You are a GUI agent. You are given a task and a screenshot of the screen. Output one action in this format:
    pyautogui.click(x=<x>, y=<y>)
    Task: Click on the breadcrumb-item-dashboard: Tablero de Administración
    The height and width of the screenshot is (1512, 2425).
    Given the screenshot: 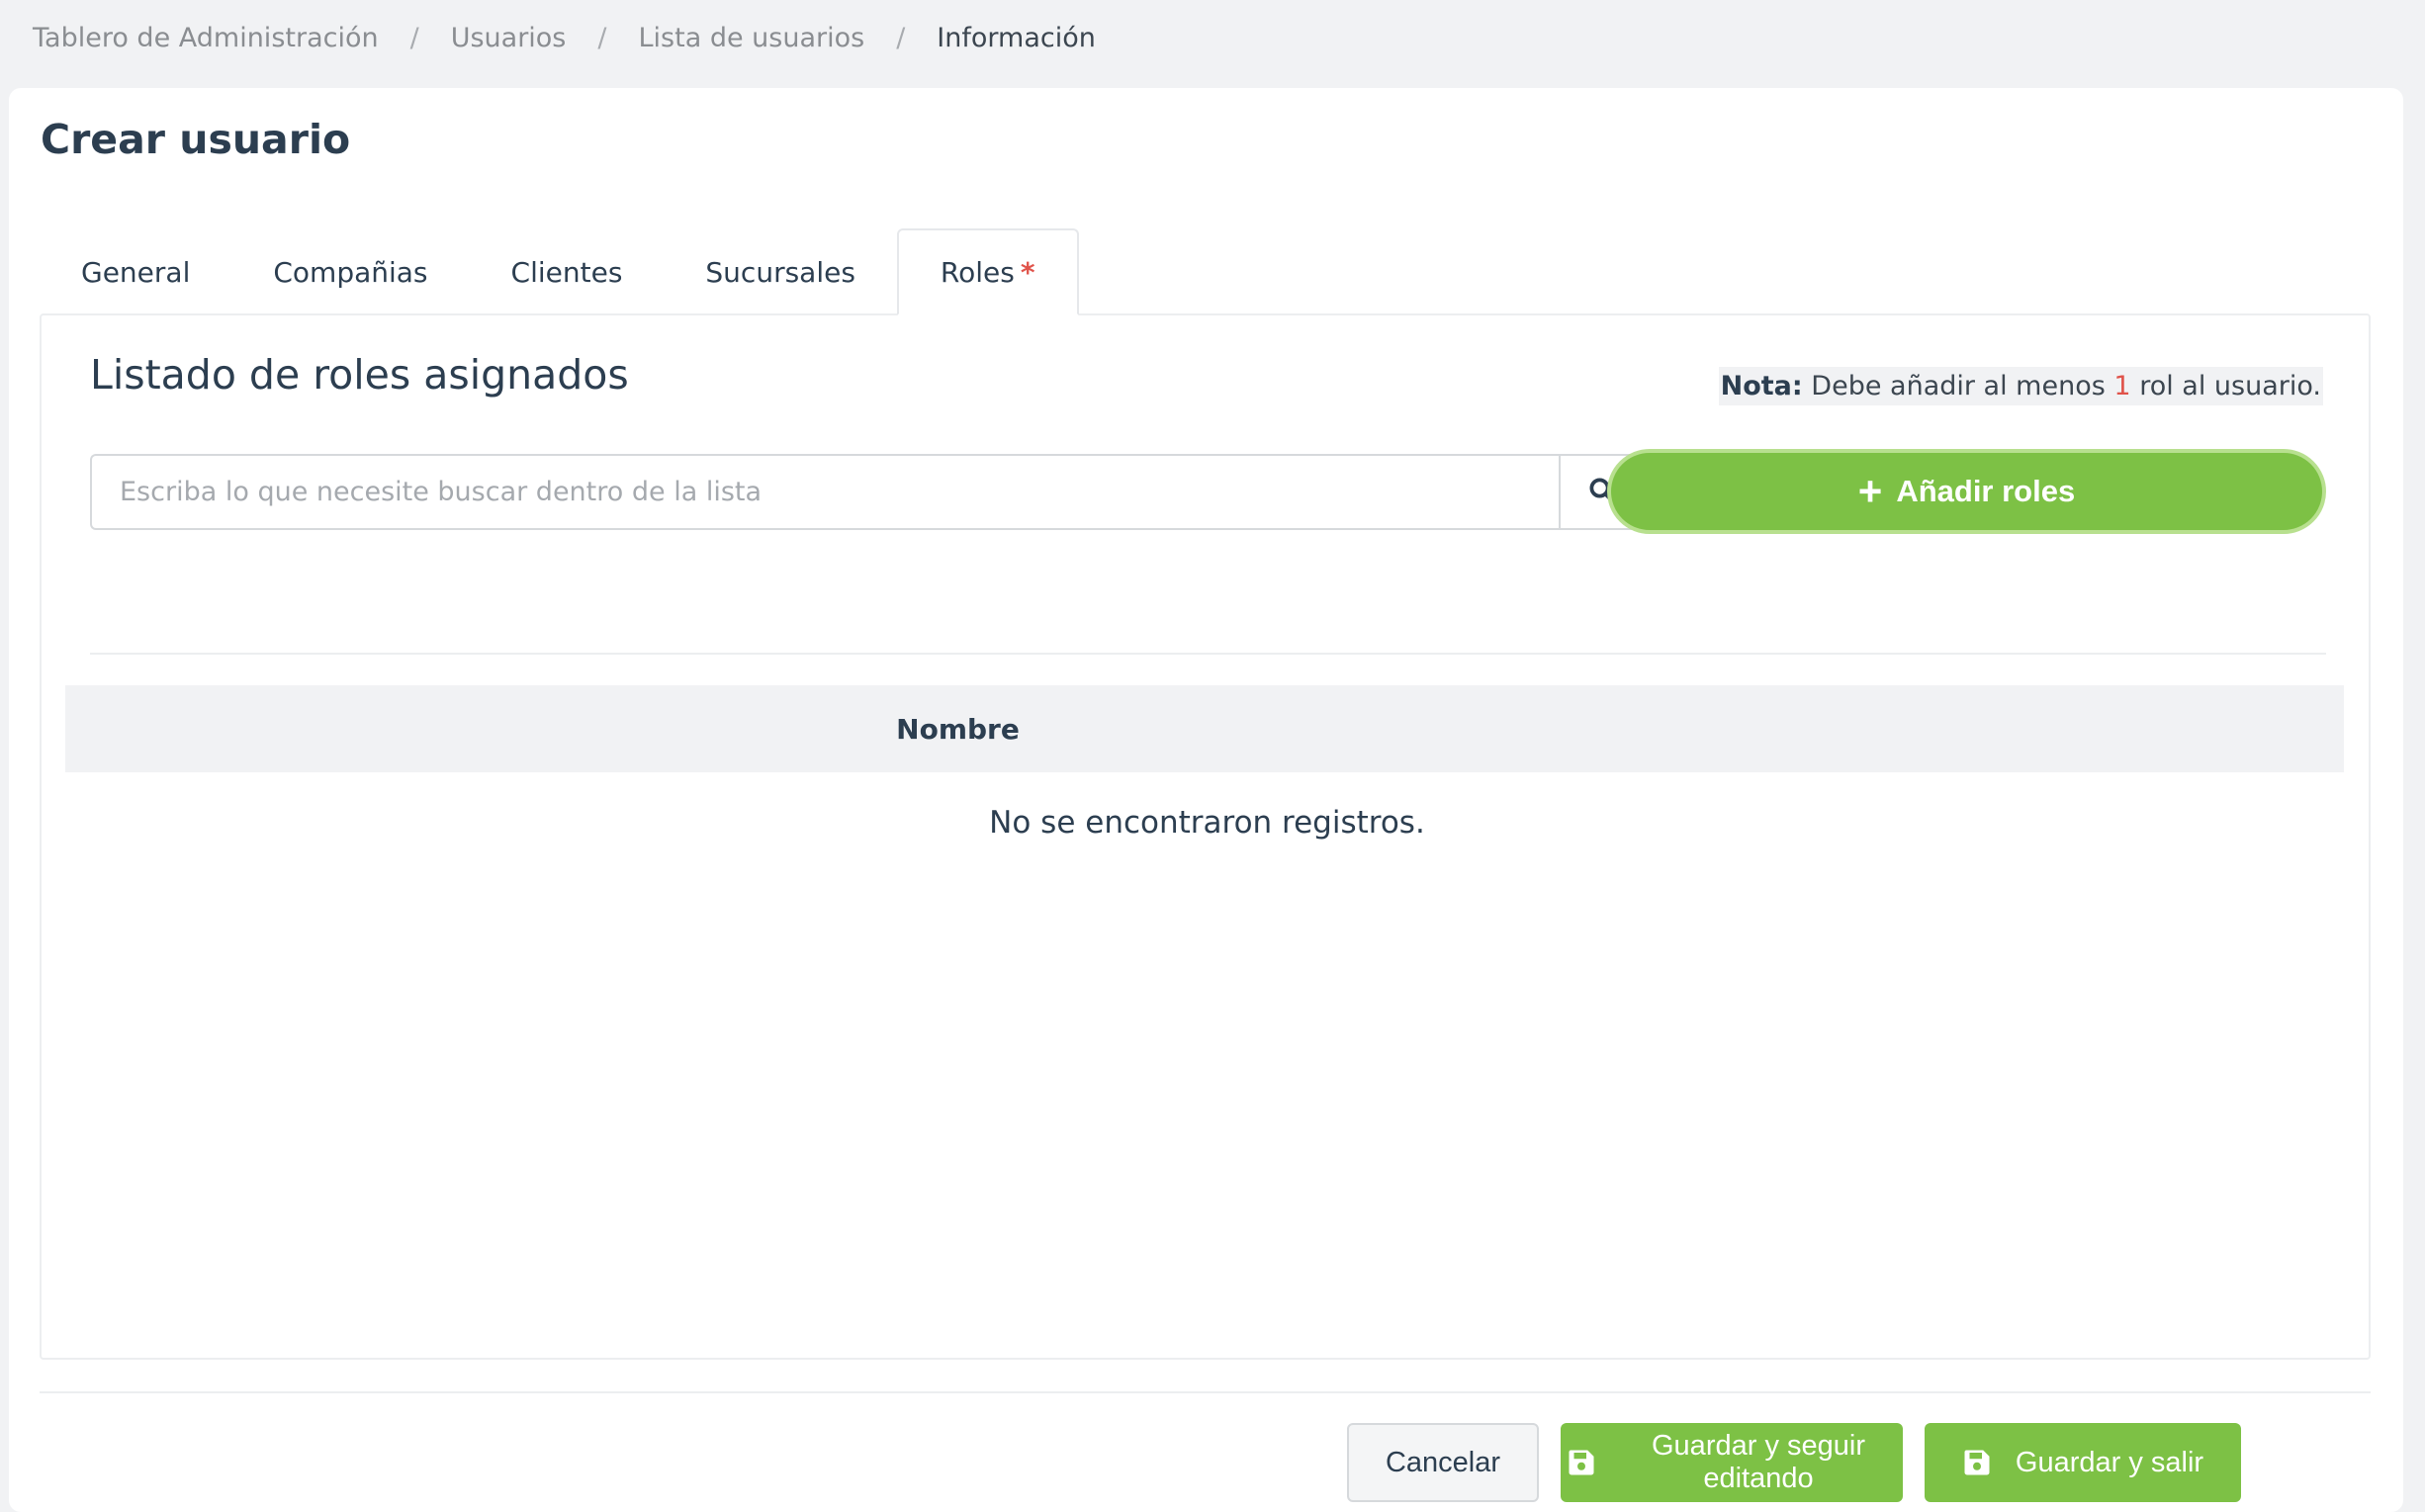 What is the action you would take?
    pyautogui.click(x=206, y=38)
    